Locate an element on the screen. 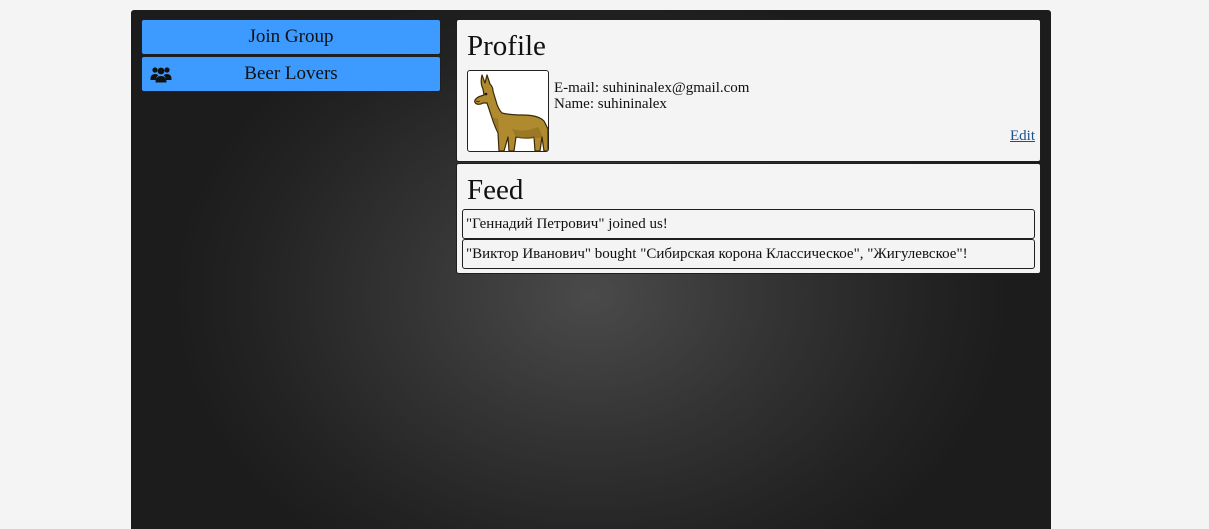 This screenshot has width=1209, height=529. avatar is located at coordinates (508, 111).